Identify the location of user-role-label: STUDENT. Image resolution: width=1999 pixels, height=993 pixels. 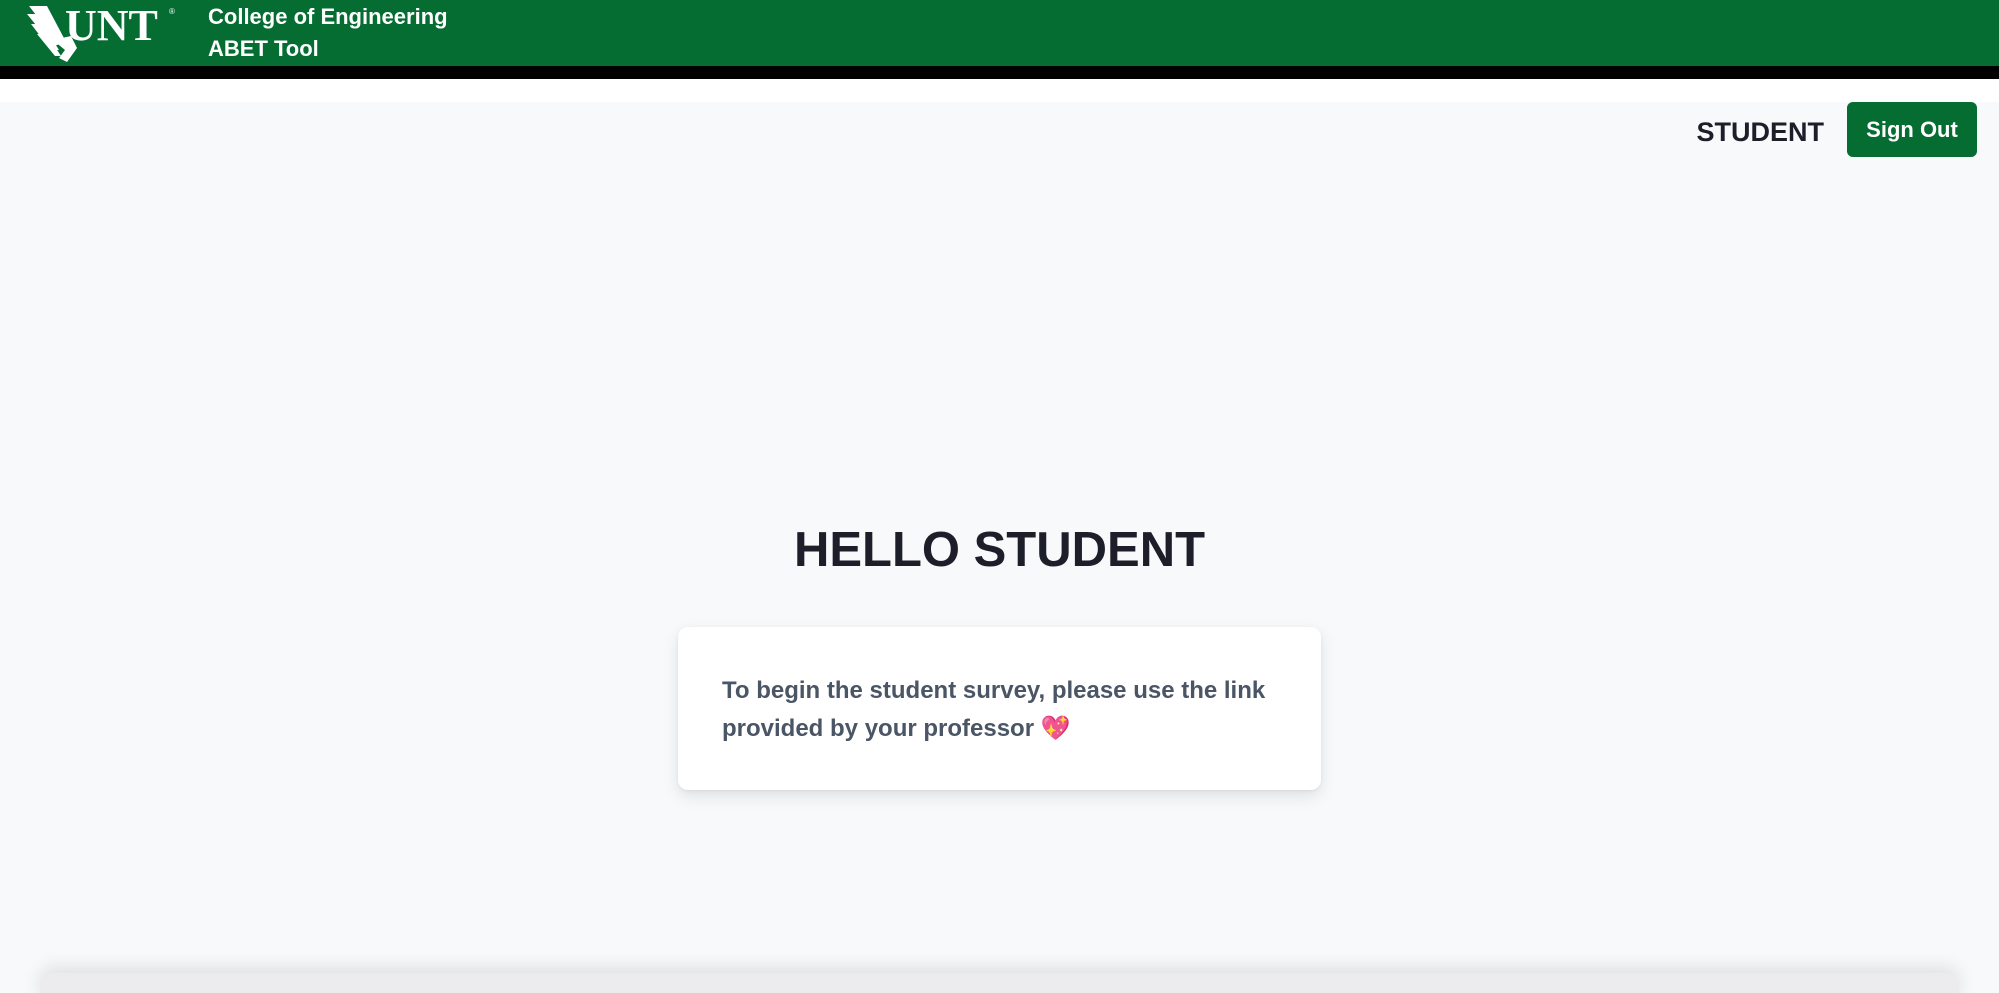
(1760, 132).